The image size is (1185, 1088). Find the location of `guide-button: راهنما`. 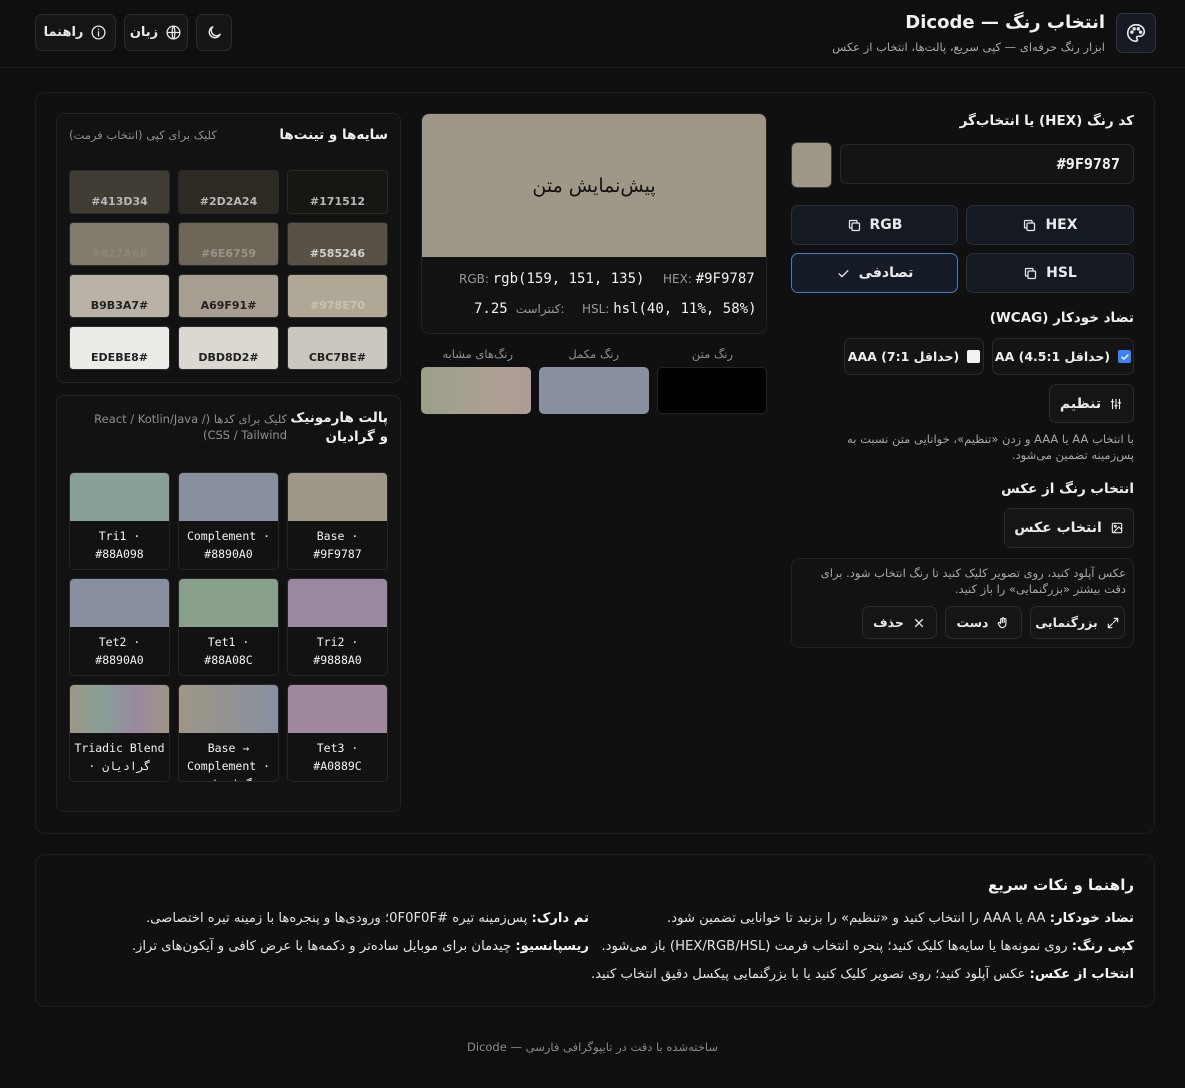

guide-button: راهنما is located at coordinates (75, 32).